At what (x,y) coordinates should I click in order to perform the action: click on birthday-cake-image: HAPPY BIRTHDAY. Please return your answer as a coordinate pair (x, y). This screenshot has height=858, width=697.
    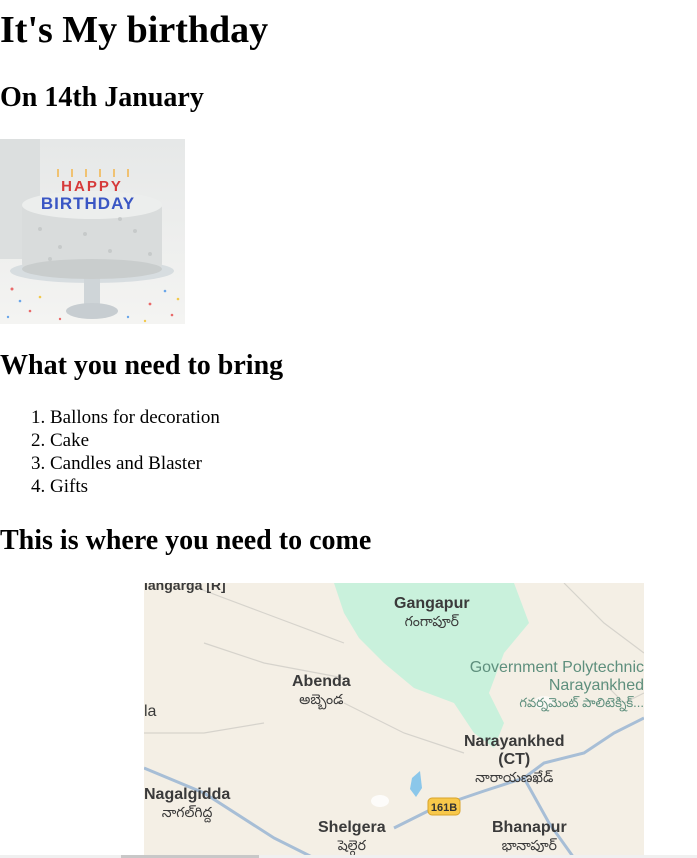
    Looking at the image, I should click on (92, 231).